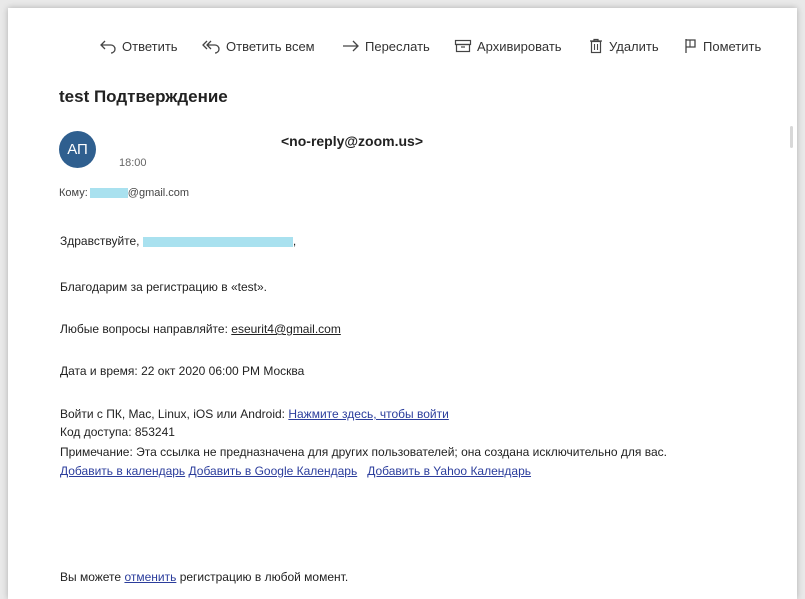  Describe the element at coordinates (117, 432) in the screenshot. I see `access-code-line: Код доступа: 853241` at that location.